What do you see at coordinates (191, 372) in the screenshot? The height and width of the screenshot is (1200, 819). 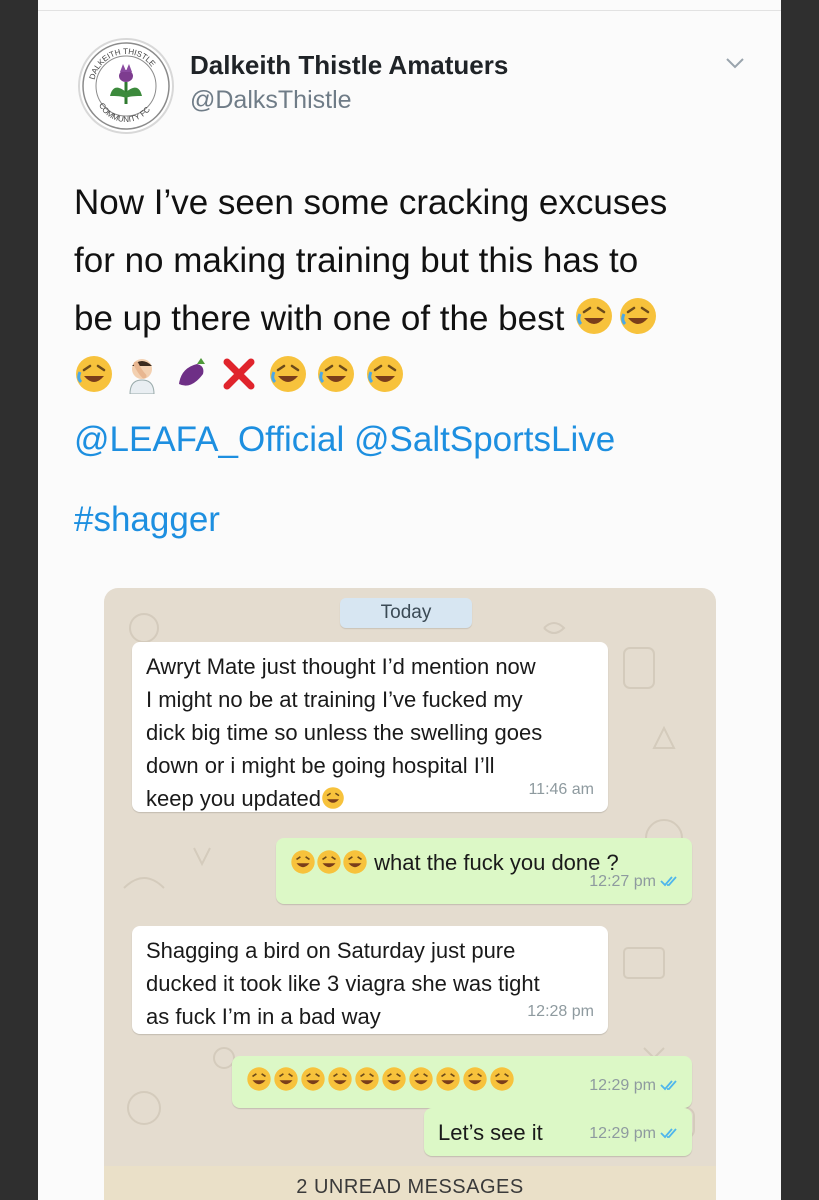 I see `eggplant-icon` at bounding box center [191, 372].